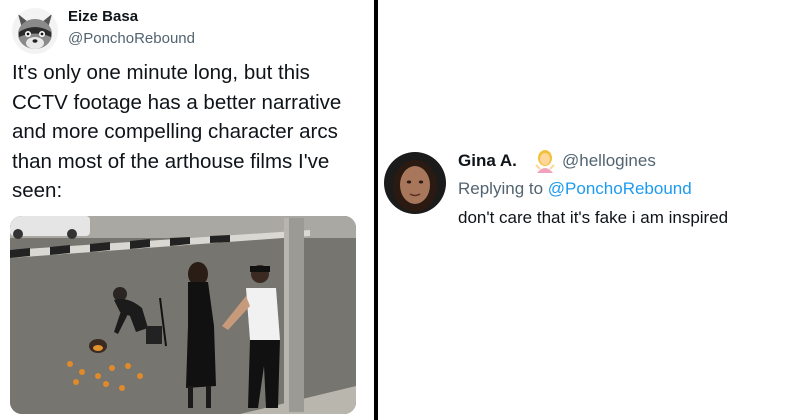 The image size is (800, 420). I want to click on tweet-author-handle: @PonchoRebound, so click(131, 38).